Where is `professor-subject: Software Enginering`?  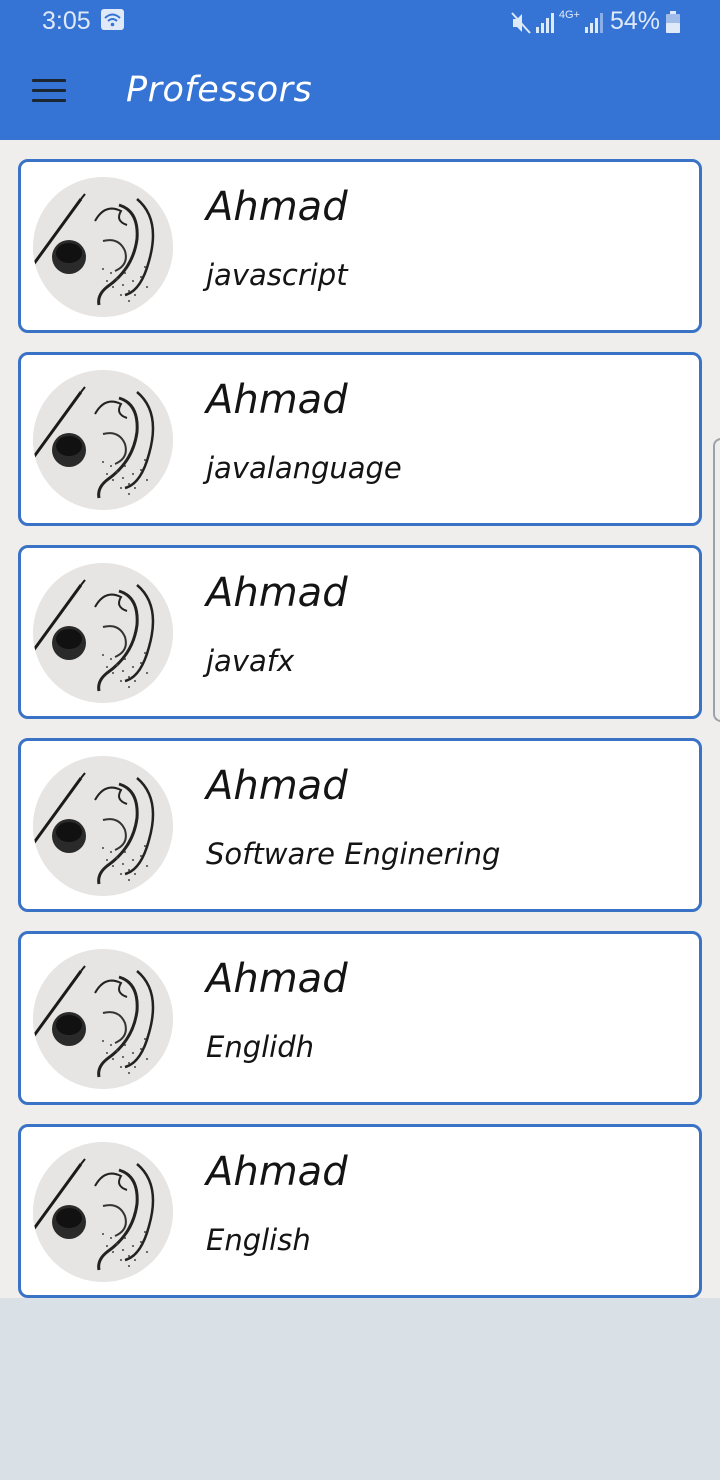 professor-subject: Software Enginering is located at coordinates (353, 854).